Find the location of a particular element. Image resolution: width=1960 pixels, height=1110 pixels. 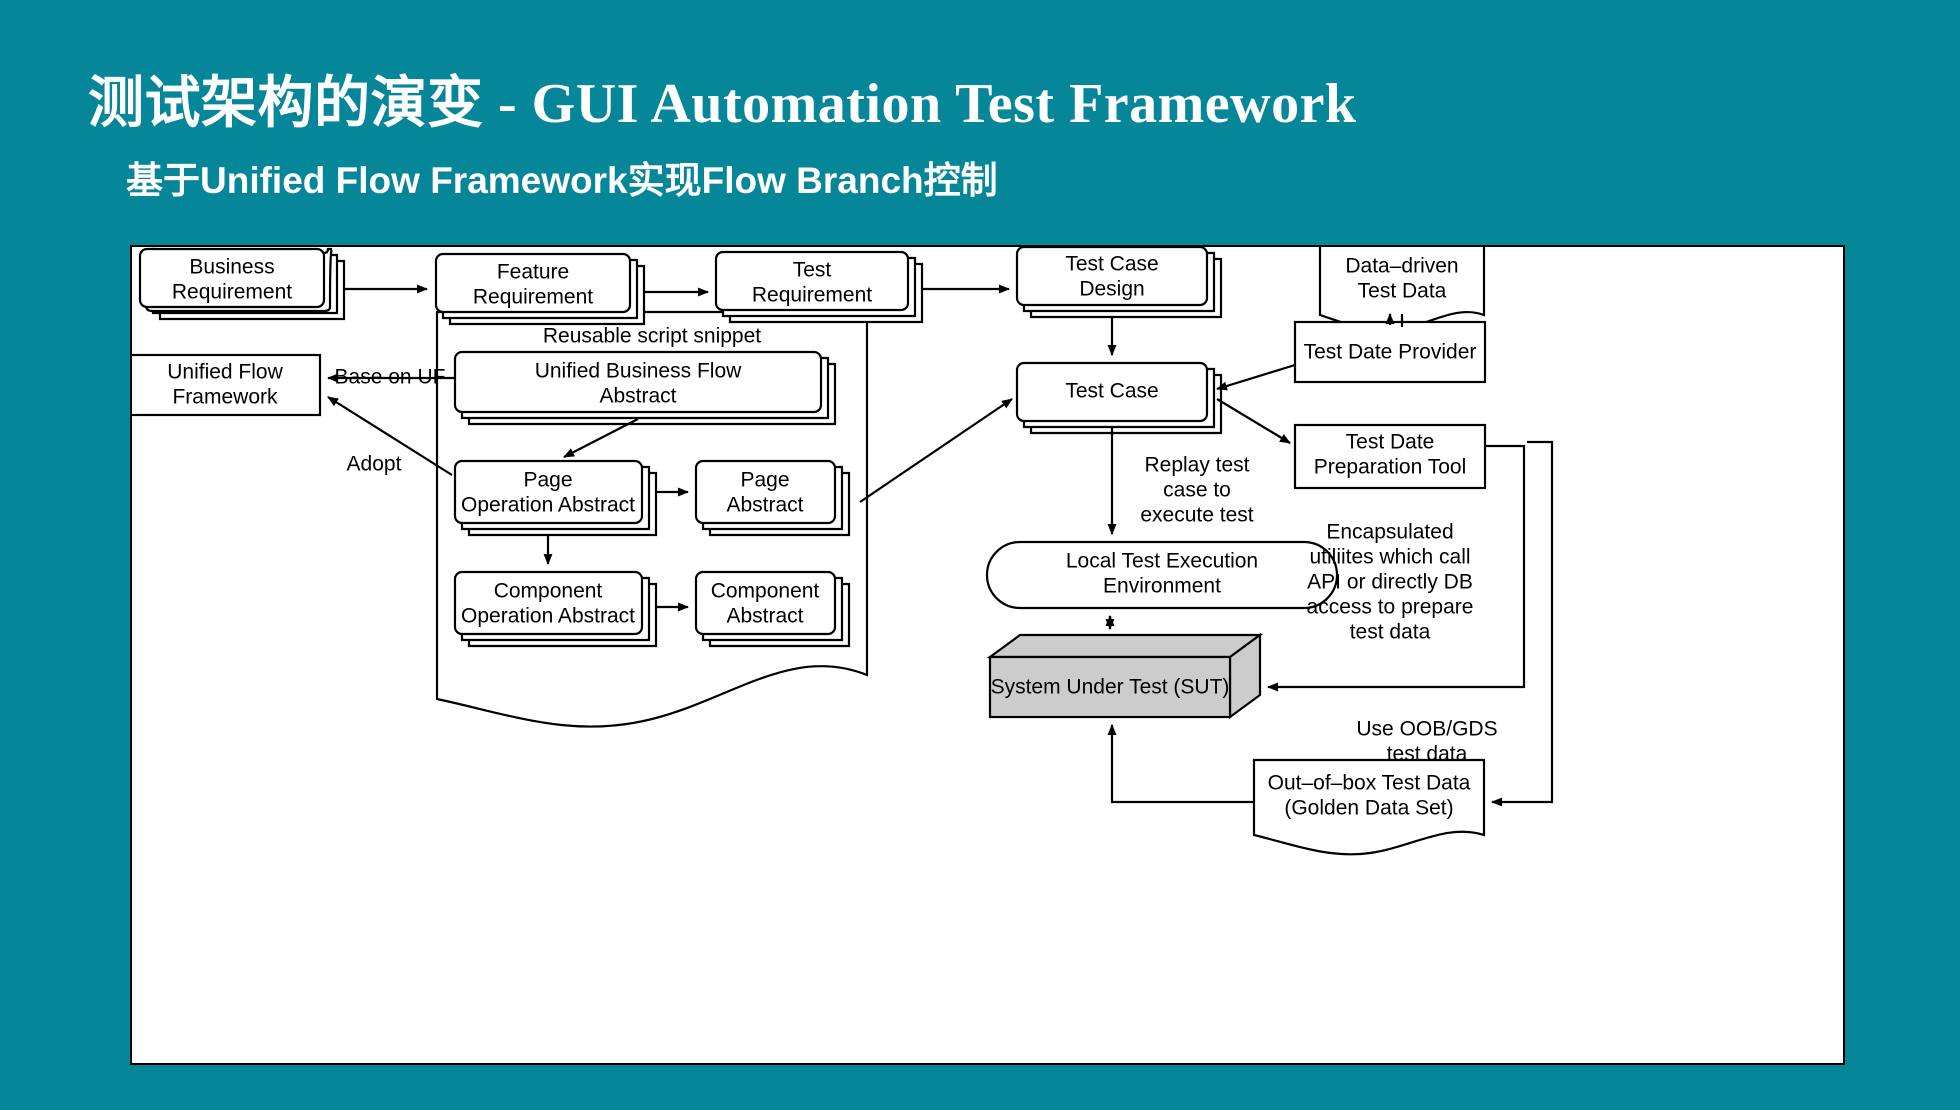

node-business-requirement: Business Requirement is located at coordinates (242, 284).